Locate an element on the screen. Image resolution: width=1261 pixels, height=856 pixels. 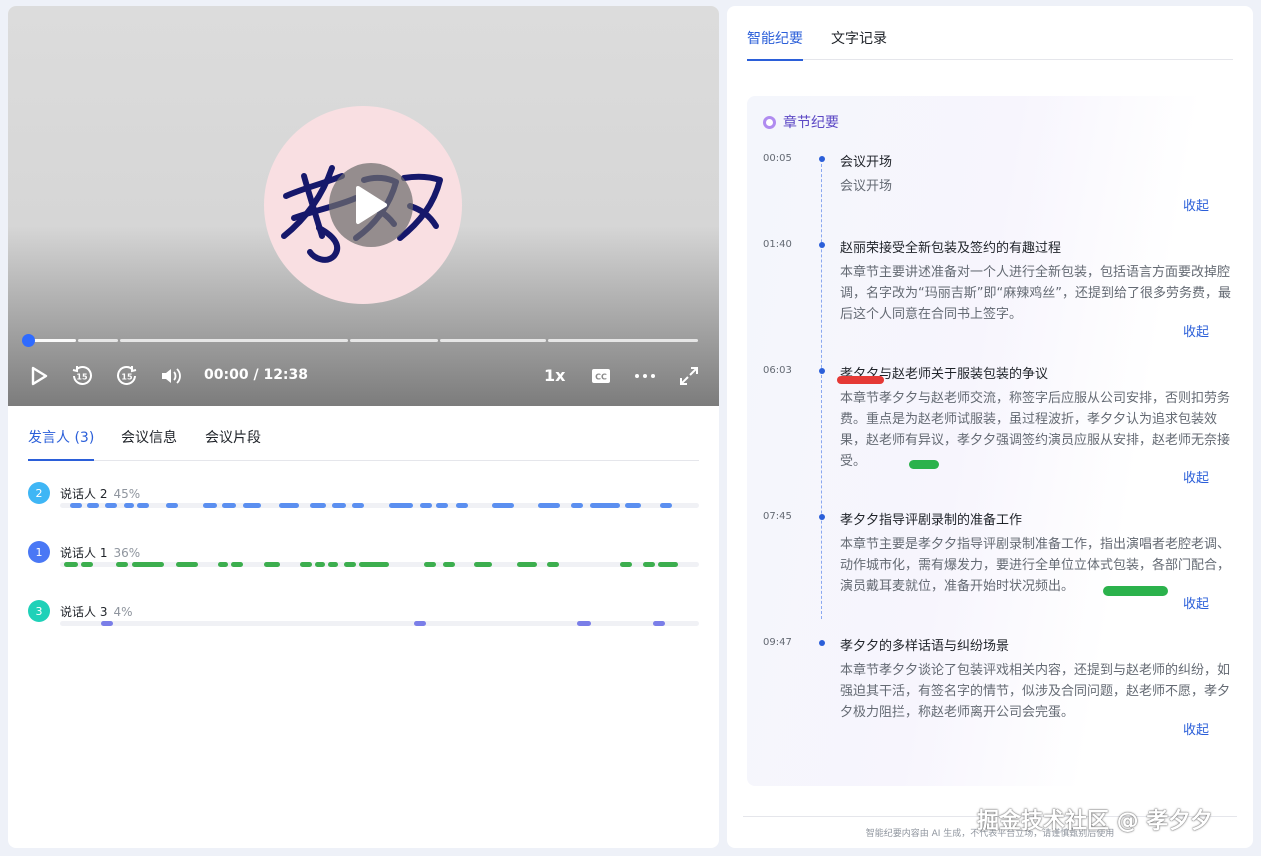
chapter-timestamp: 06:03 is located at coordinates (785, 370).